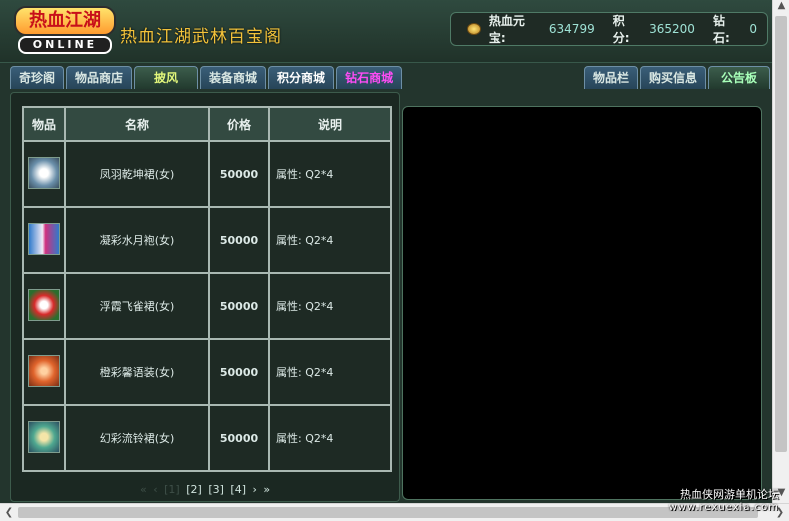 The height and width of the screenshot is (521, 789). Describe the element at coordinates (37, 77) in the screenshot. I see `tab-treasure: 奇珍阁` at that location.